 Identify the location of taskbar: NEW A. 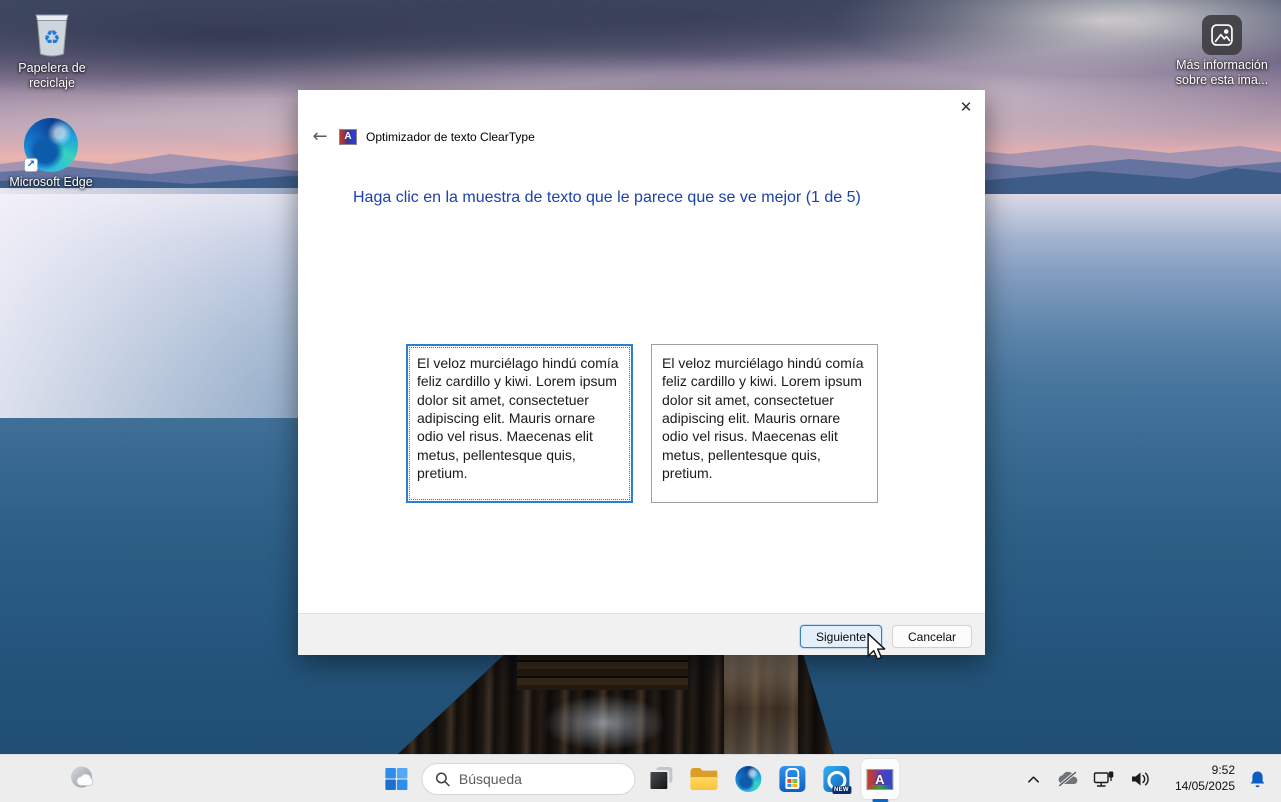
(640, 778).